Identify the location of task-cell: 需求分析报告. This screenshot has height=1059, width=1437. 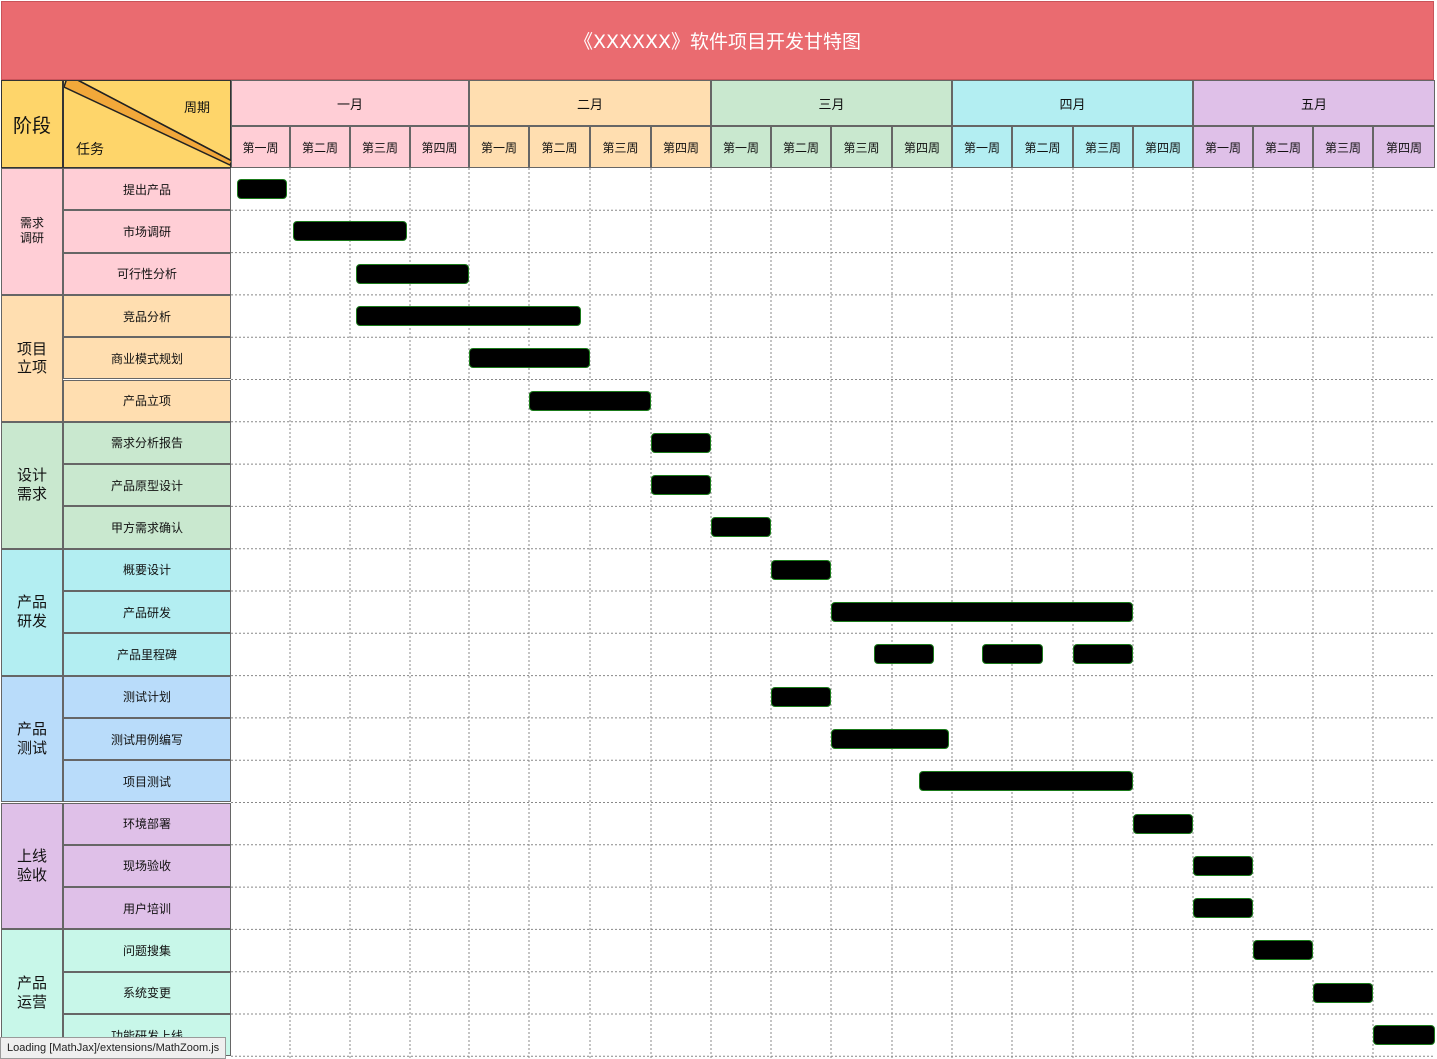
(147, 443).